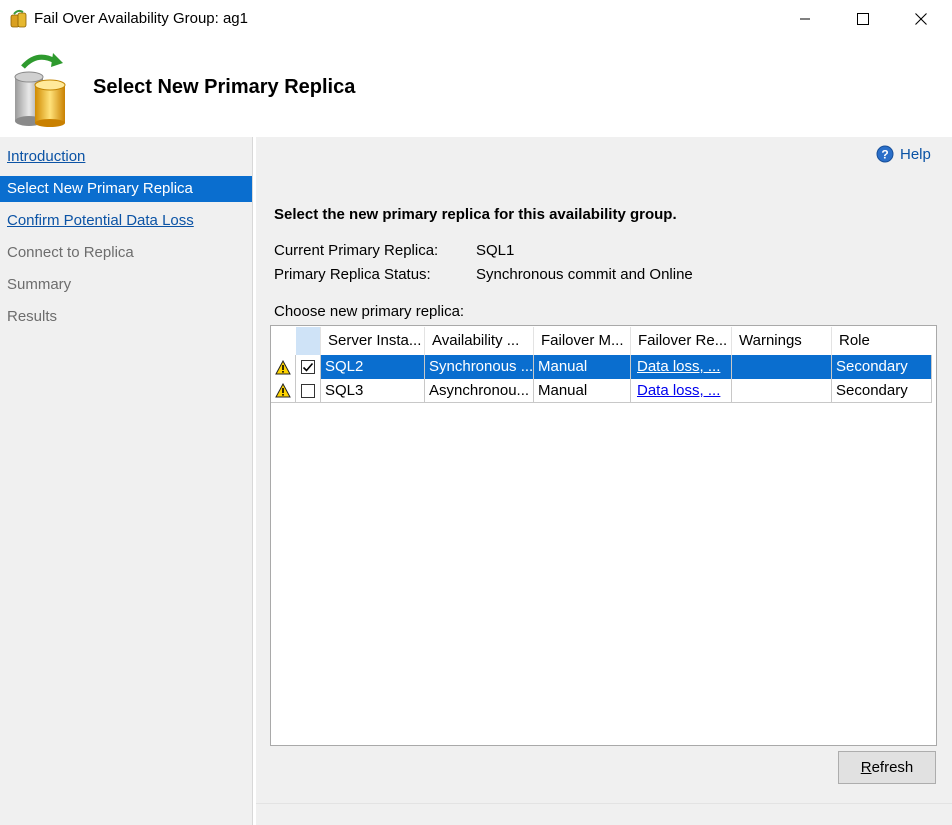  I want to click on maximize-icon, so click(863, 19).